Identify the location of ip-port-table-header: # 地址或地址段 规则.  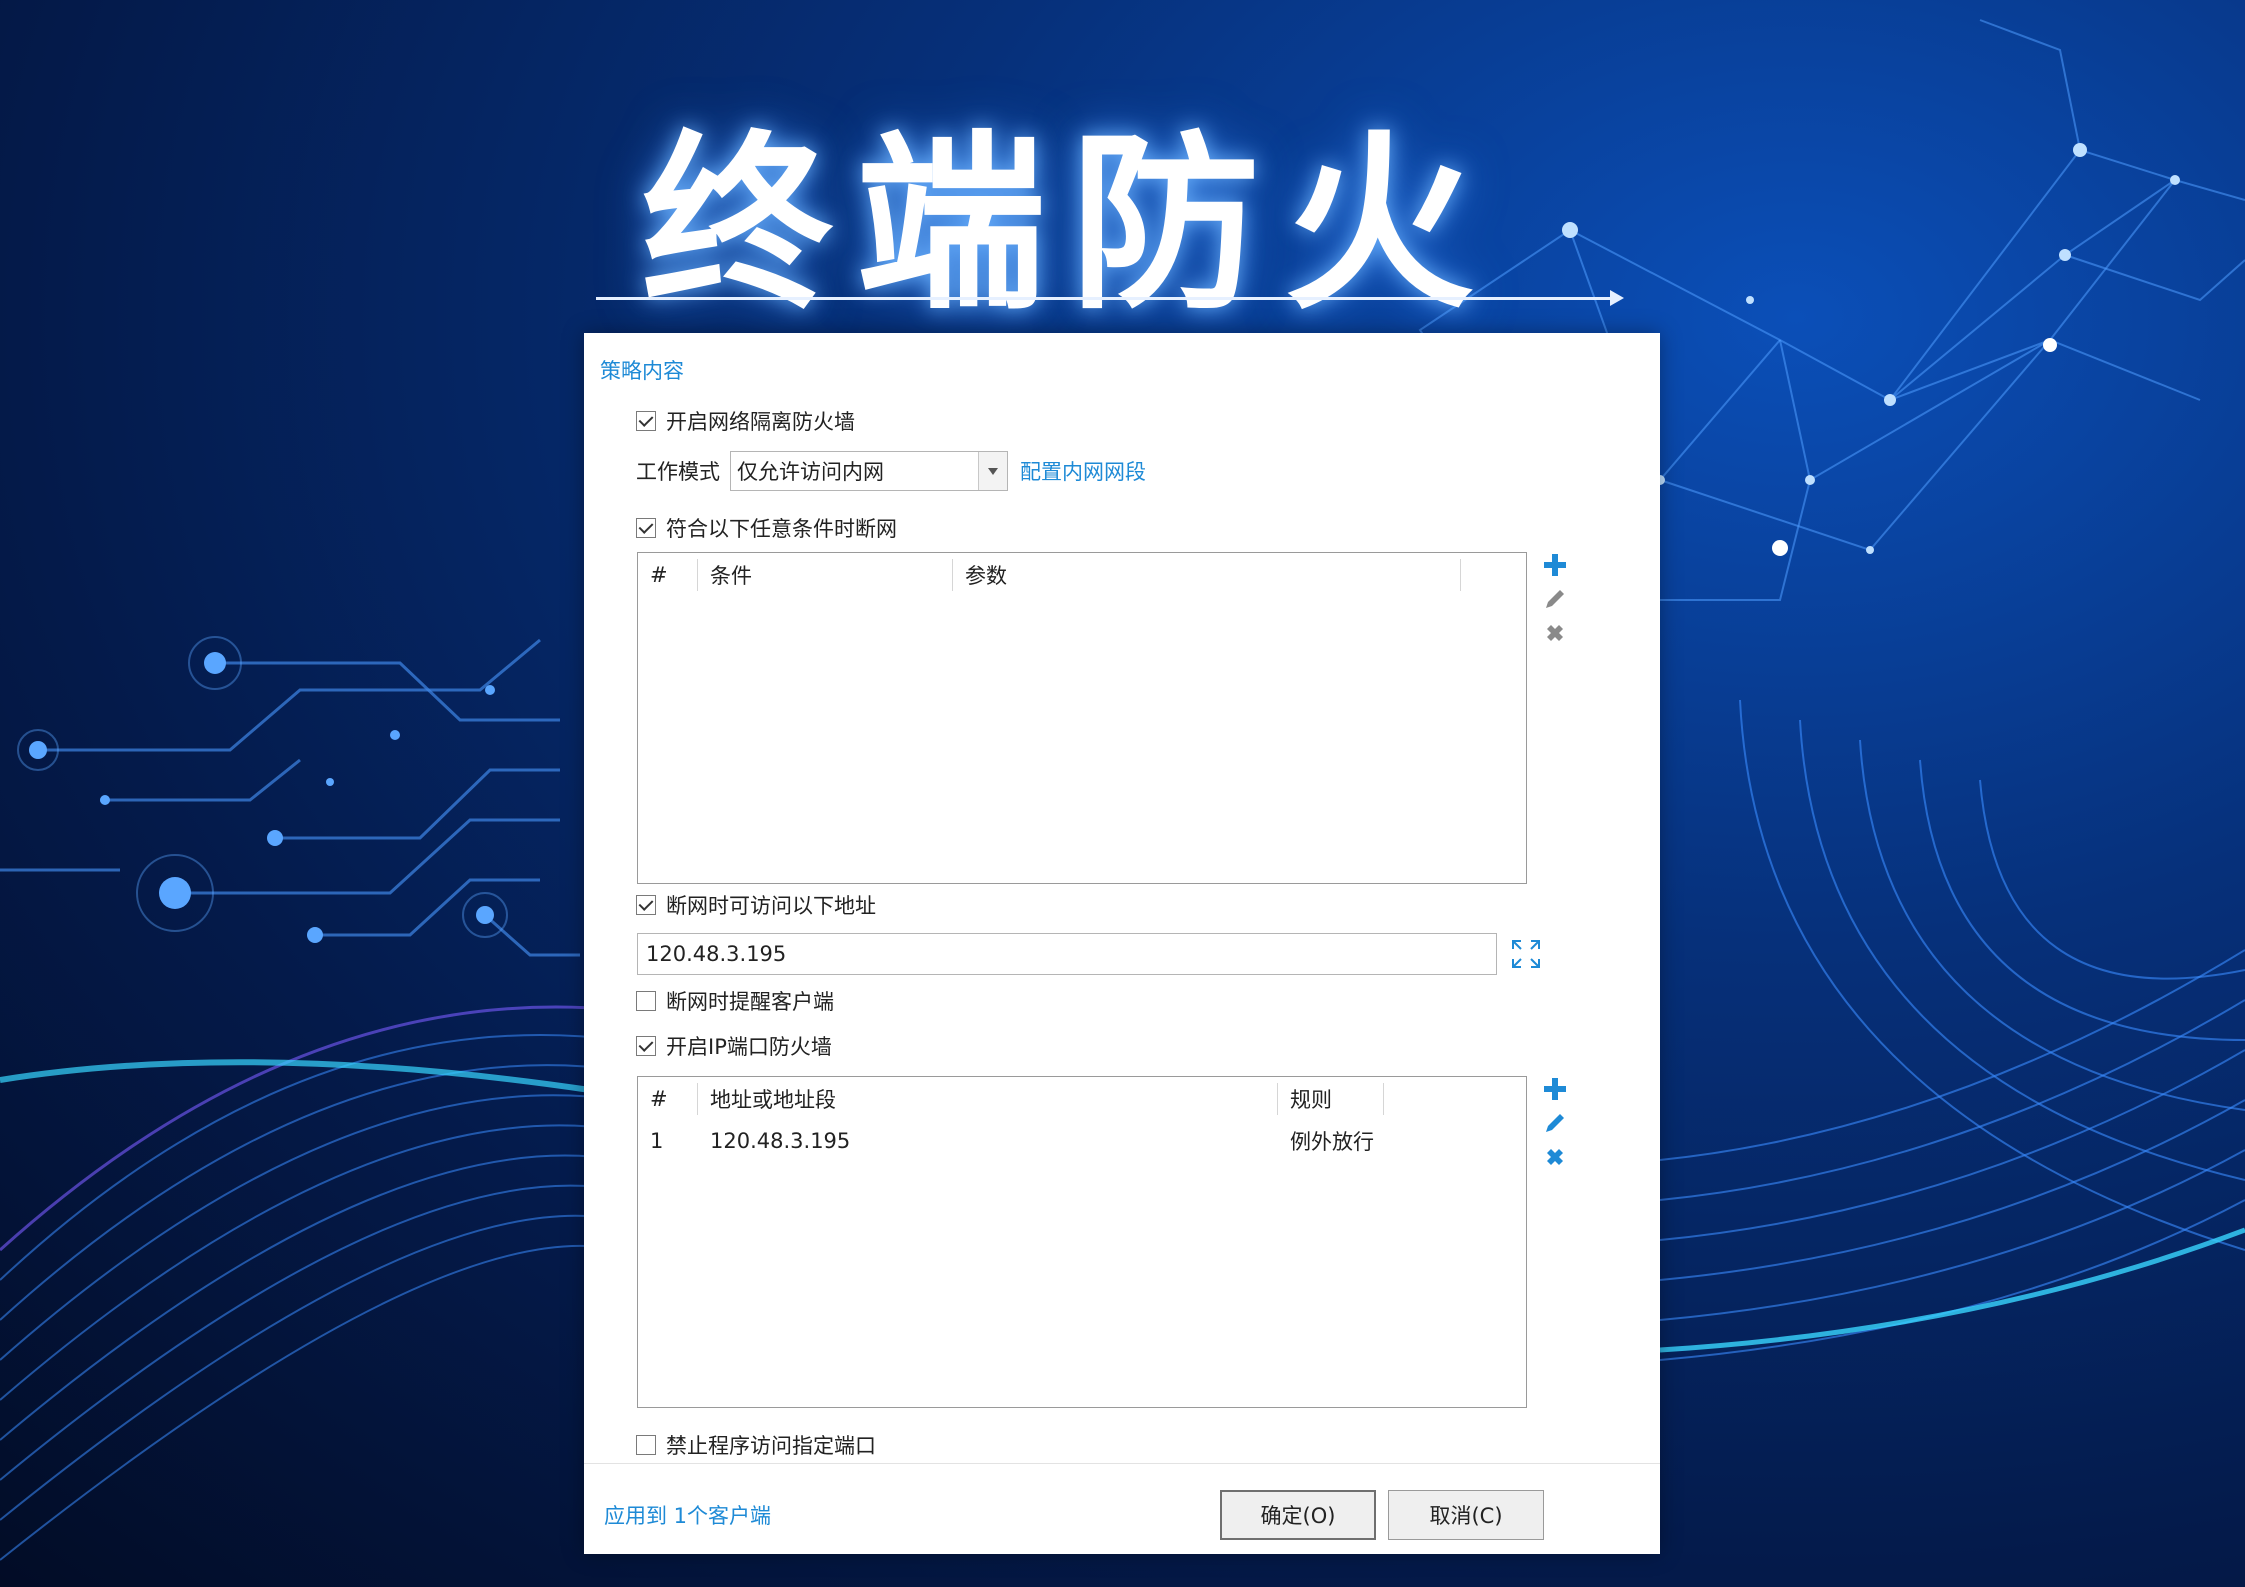
(1082, 1099).